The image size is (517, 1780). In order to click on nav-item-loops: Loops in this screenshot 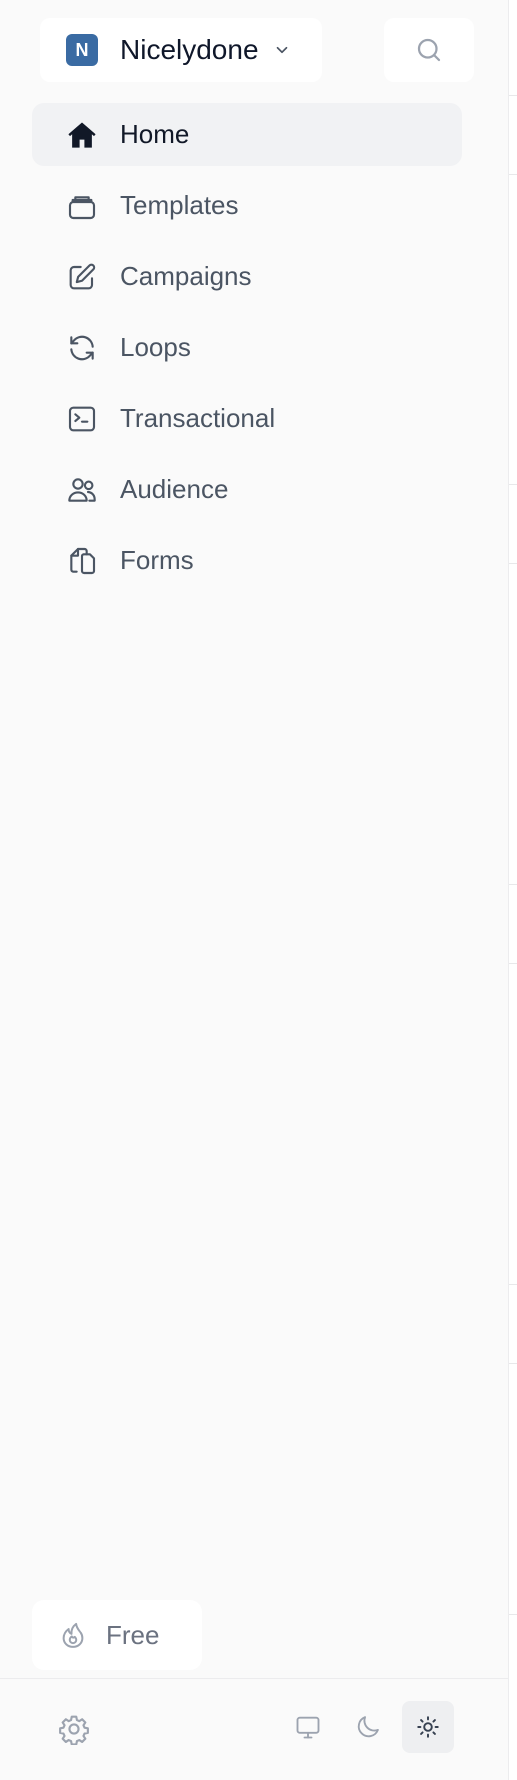, I will do `click(247, 347)`.